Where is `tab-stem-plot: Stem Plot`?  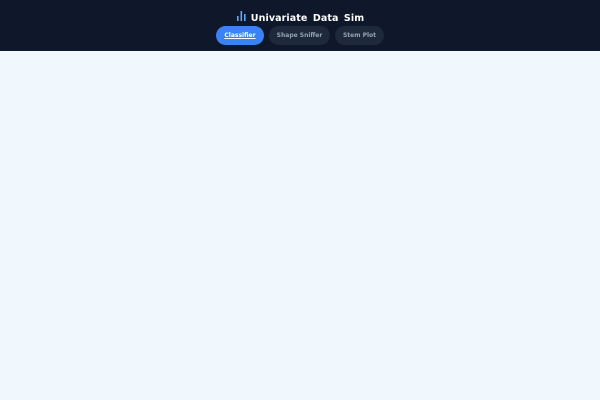 tab-stem-plot: Stem Plot is located at coordinates (359, 35).